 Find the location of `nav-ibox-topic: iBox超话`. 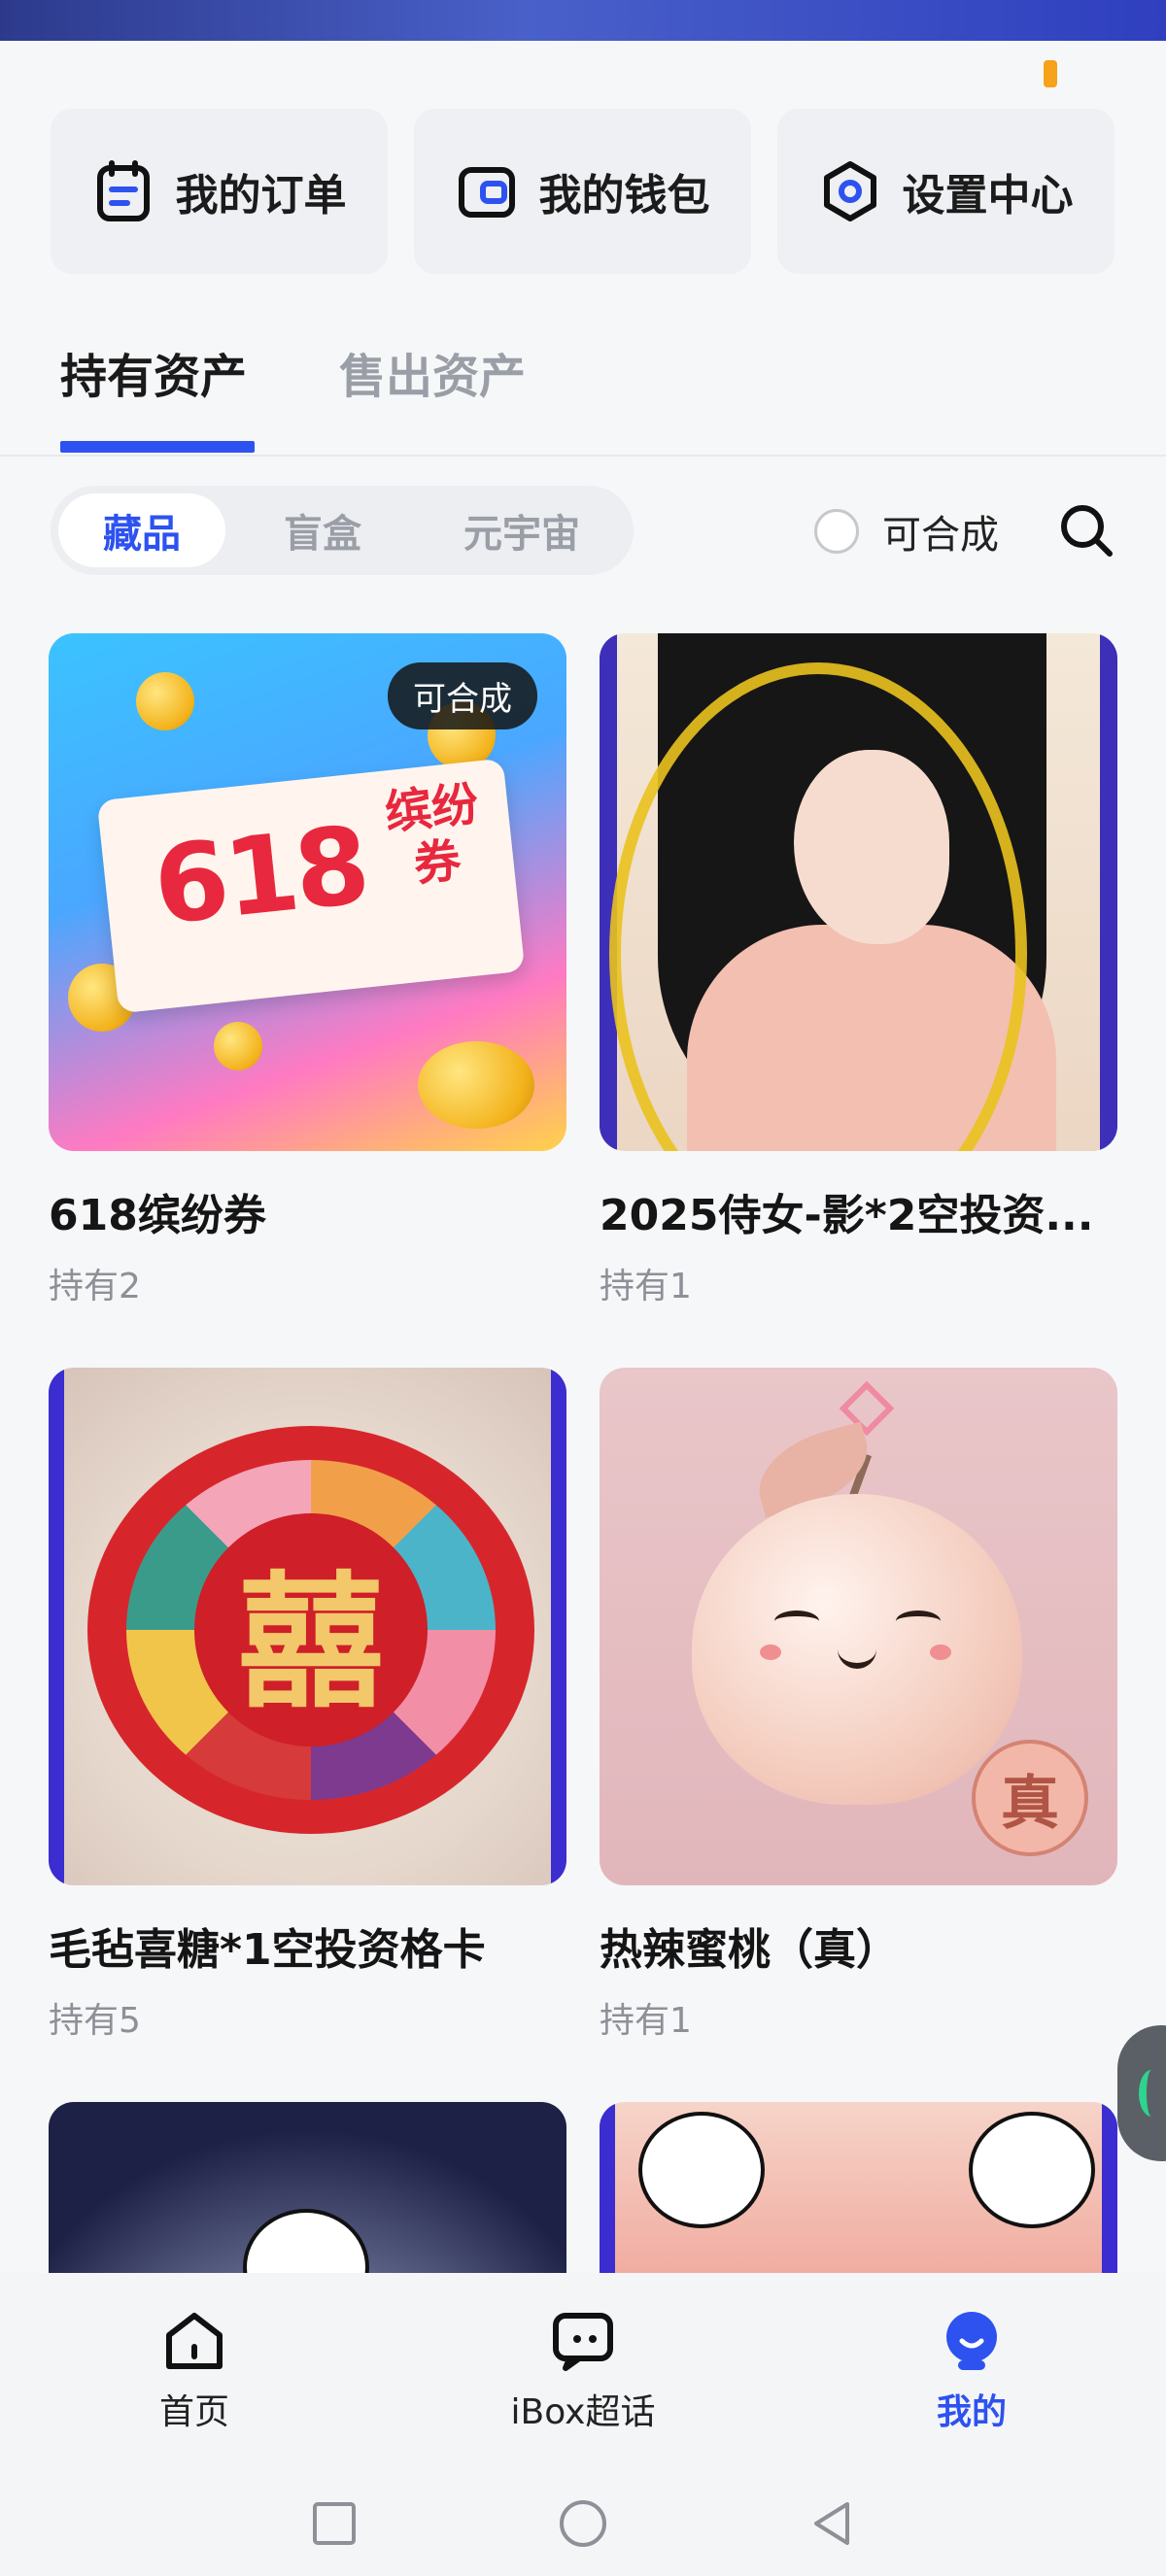

nav-ibox-topic: iBox超话 is located at coordinates (583, 2370).